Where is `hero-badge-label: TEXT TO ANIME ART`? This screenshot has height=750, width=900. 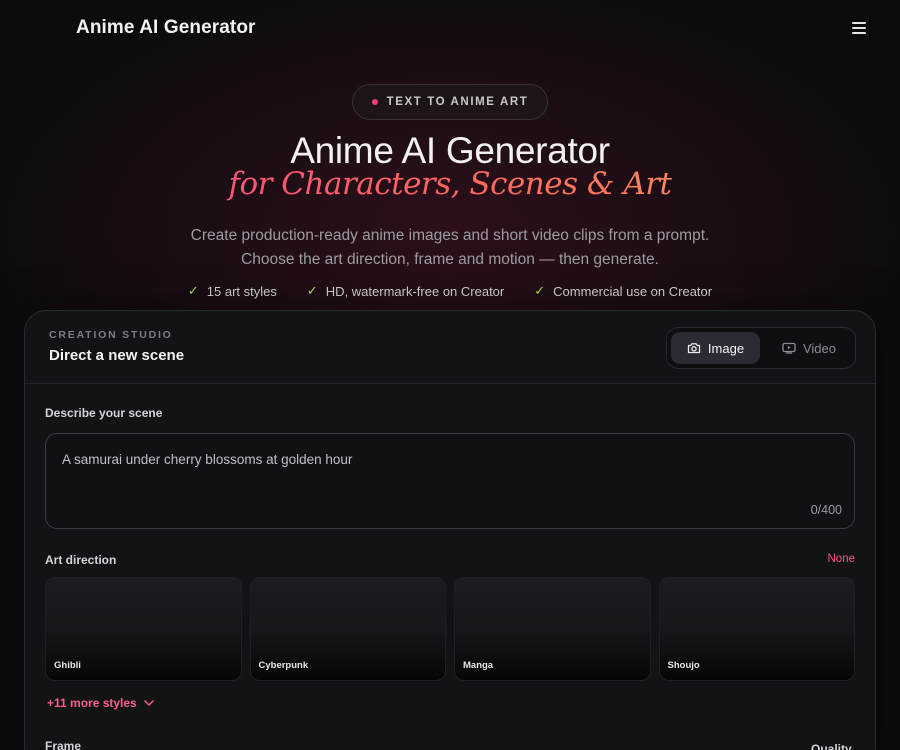
hero-badge-label: TEXT TO ANIME ART is located at coordinates (457, 102).